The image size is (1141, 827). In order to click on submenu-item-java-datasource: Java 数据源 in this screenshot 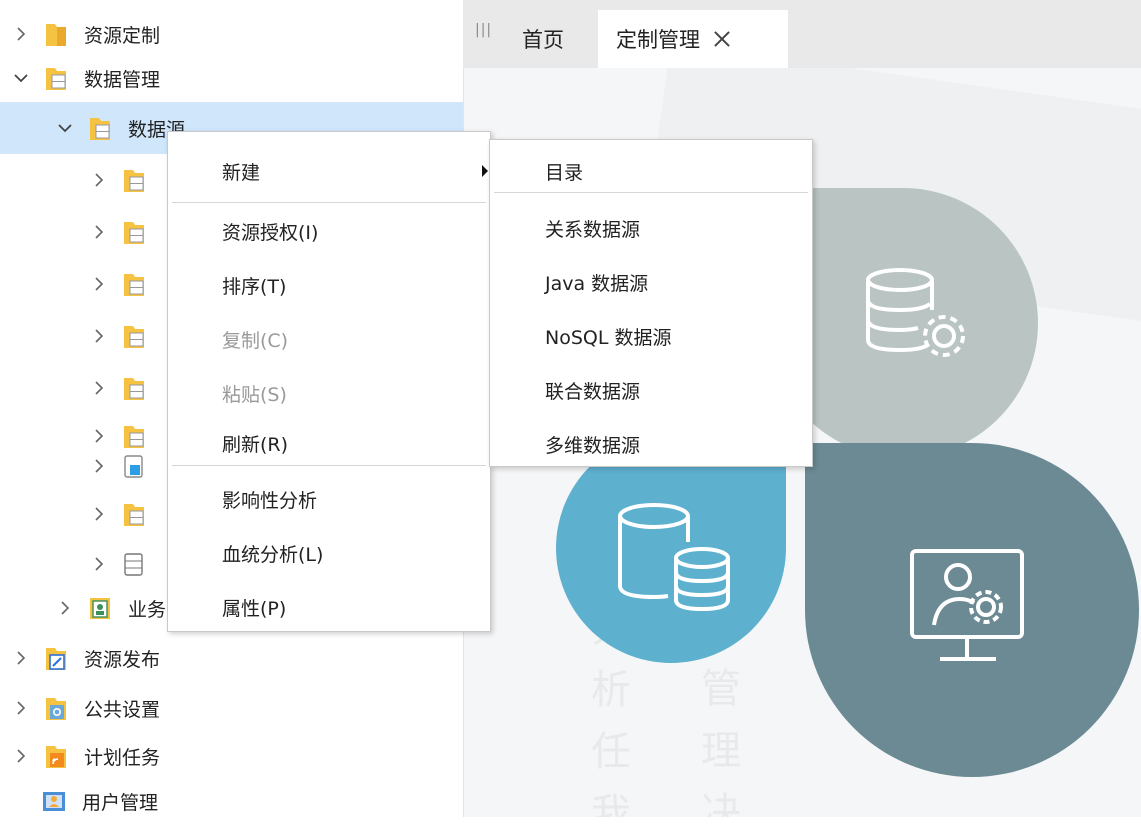, I will do `click(651, 282)`.